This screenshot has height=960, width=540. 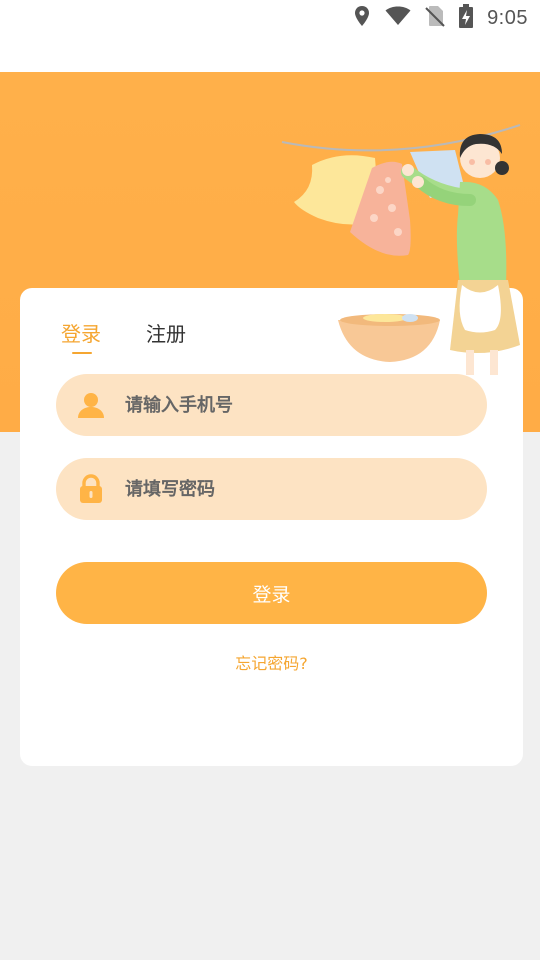 I want to click on password-field, so click(x=271, y=489).